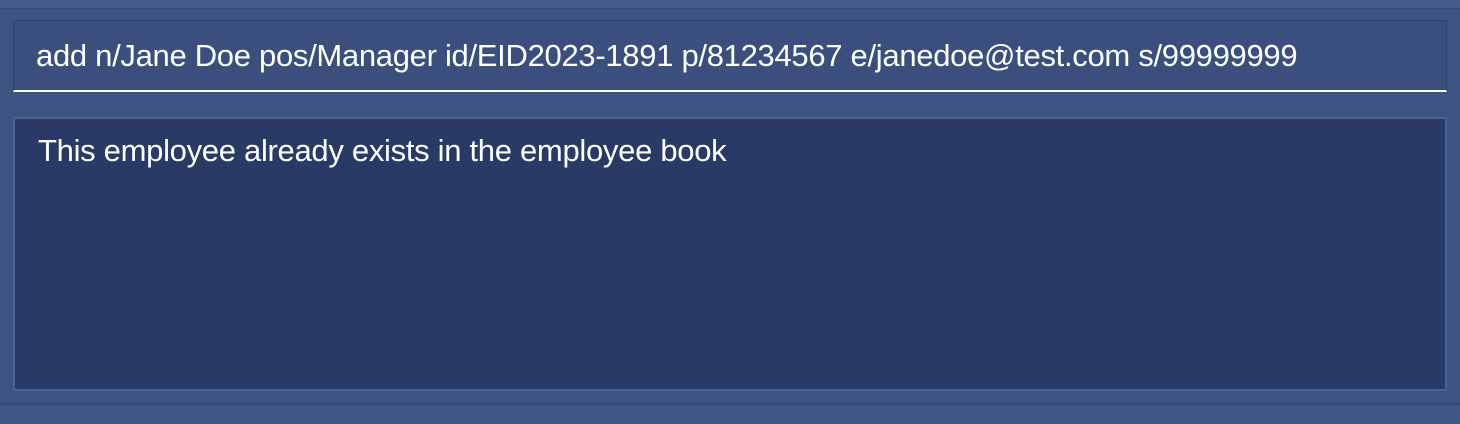 This screenshot has height=424, width=1460. I want to click on bottom-divider, so click(730, 413).